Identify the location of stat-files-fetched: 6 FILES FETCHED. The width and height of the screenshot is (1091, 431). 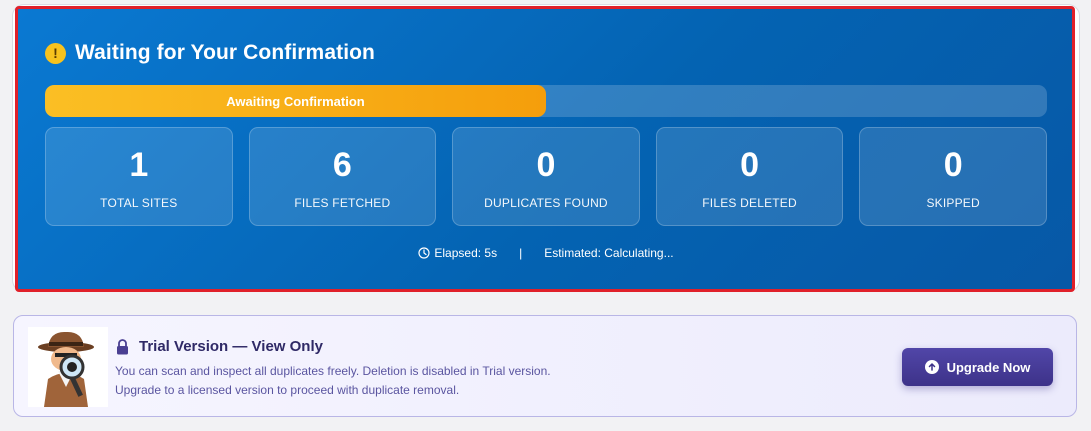
(342, 176).